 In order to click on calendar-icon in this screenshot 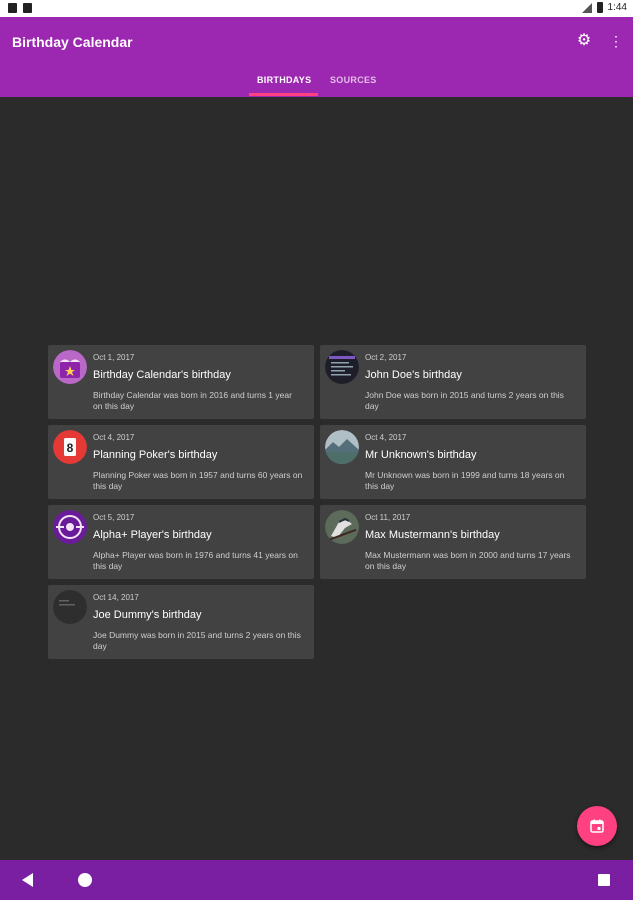, I will do `click(597, 826)`.